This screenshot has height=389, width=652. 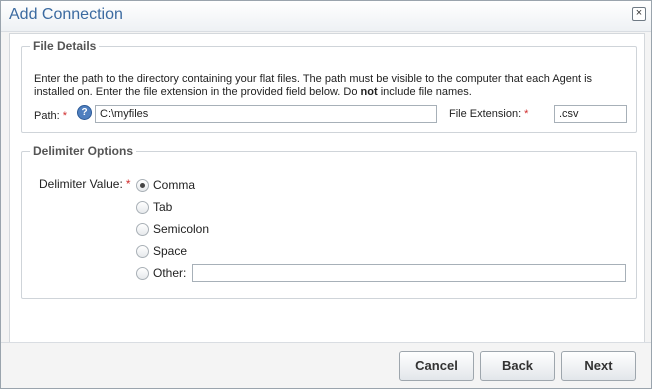 I want to click on path-input, so click(x=266, y=114).